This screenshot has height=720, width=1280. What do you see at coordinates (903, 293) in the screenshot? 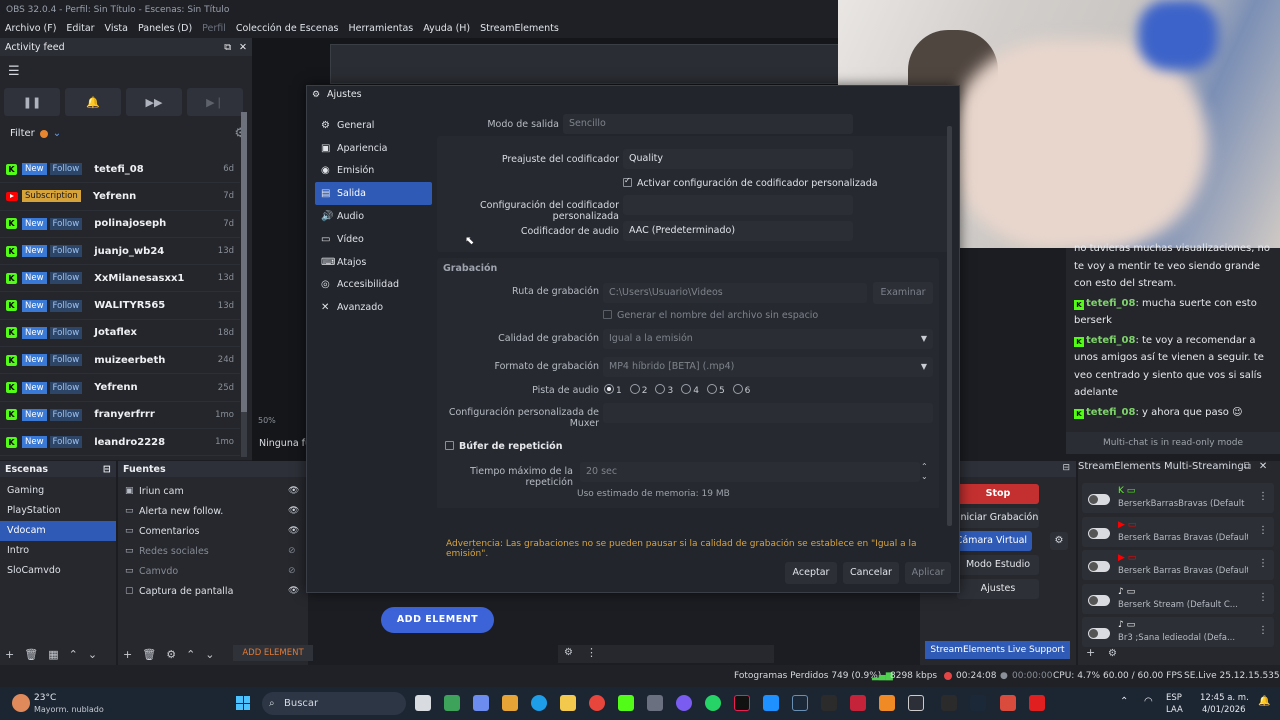
I see `browse-button: Examinar` at bounding box center [903, 293].